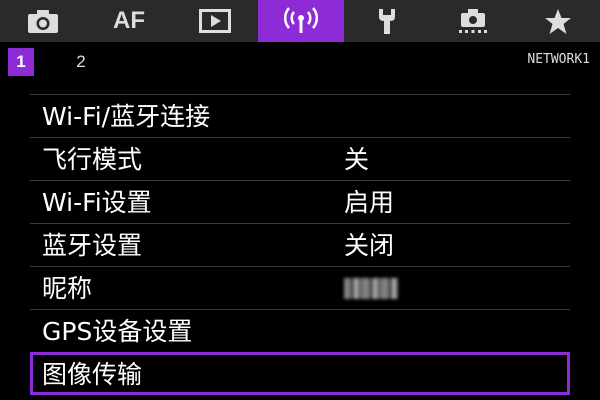 The height and width of the screenshot is (400, 600). I want to click on tab-af-label: AF, so click(129, 20).